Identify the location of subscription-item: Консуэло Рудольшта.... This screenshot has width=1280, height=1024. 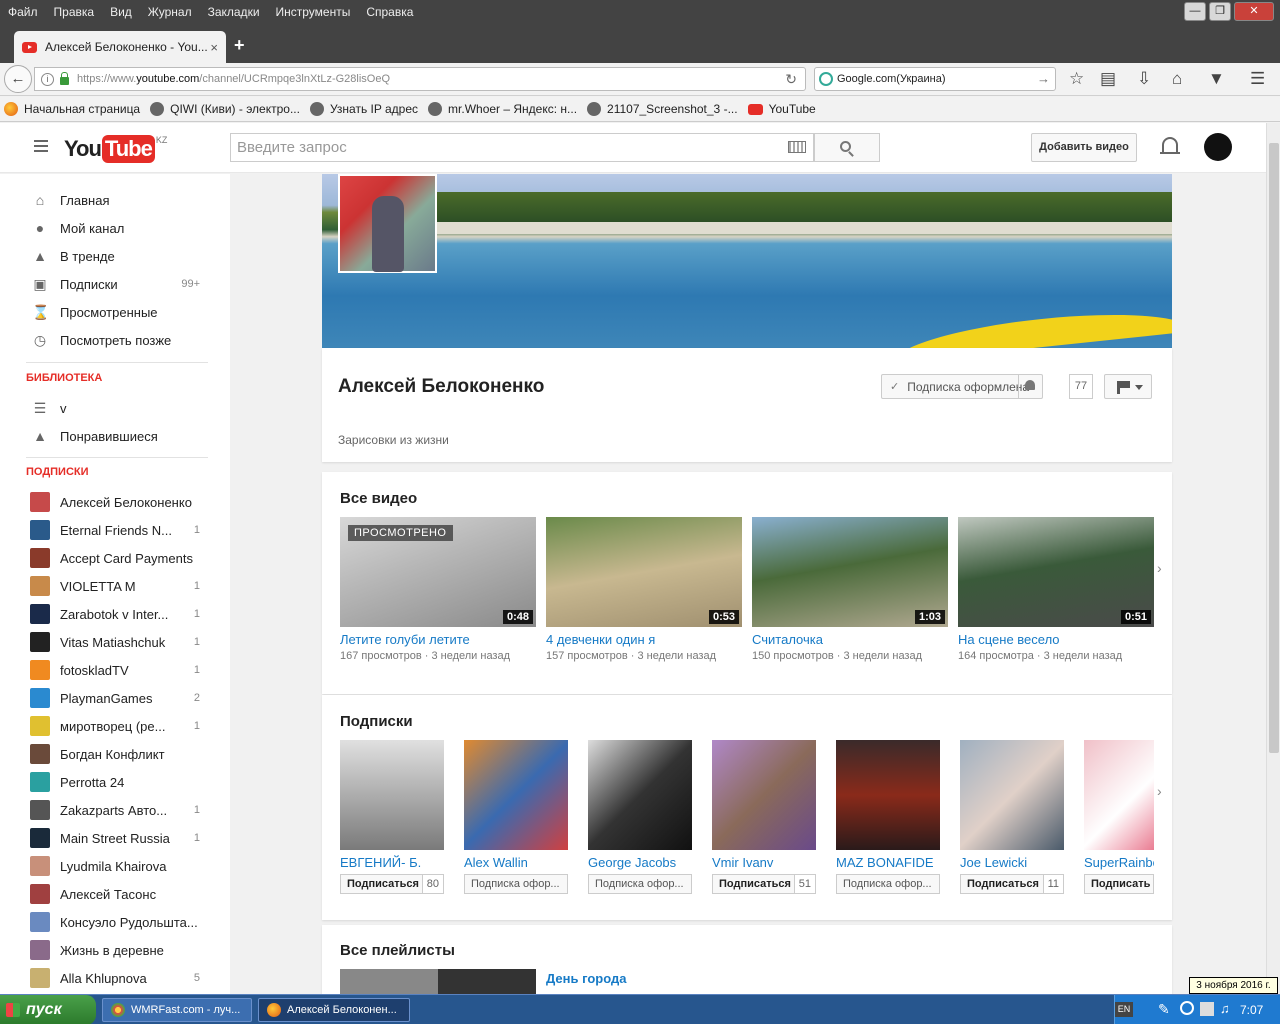
(115, 922).